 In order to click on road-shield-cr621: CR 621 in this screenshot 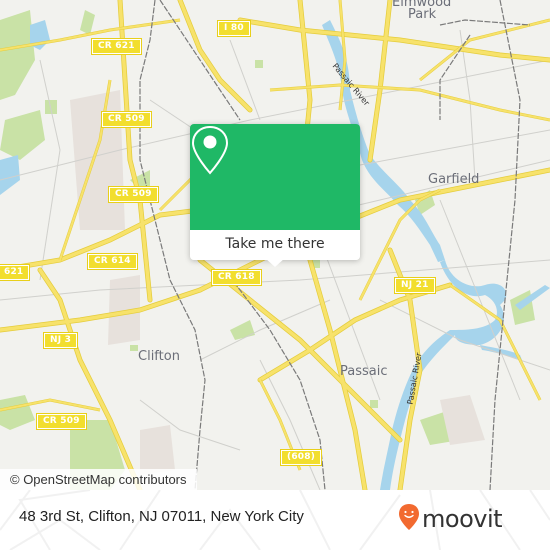, I will do `click(116, 46)`.